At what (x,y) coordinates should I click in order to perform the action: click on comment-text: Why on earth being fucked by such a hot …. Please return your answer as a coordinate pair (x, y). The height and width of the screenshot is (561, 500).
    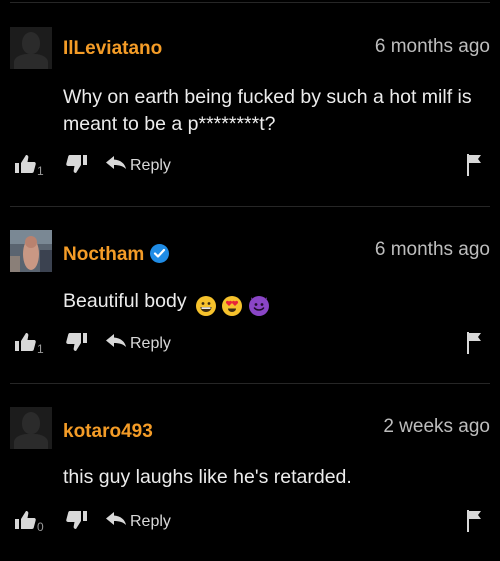
    Looking at the image, I should click on (267, 110).